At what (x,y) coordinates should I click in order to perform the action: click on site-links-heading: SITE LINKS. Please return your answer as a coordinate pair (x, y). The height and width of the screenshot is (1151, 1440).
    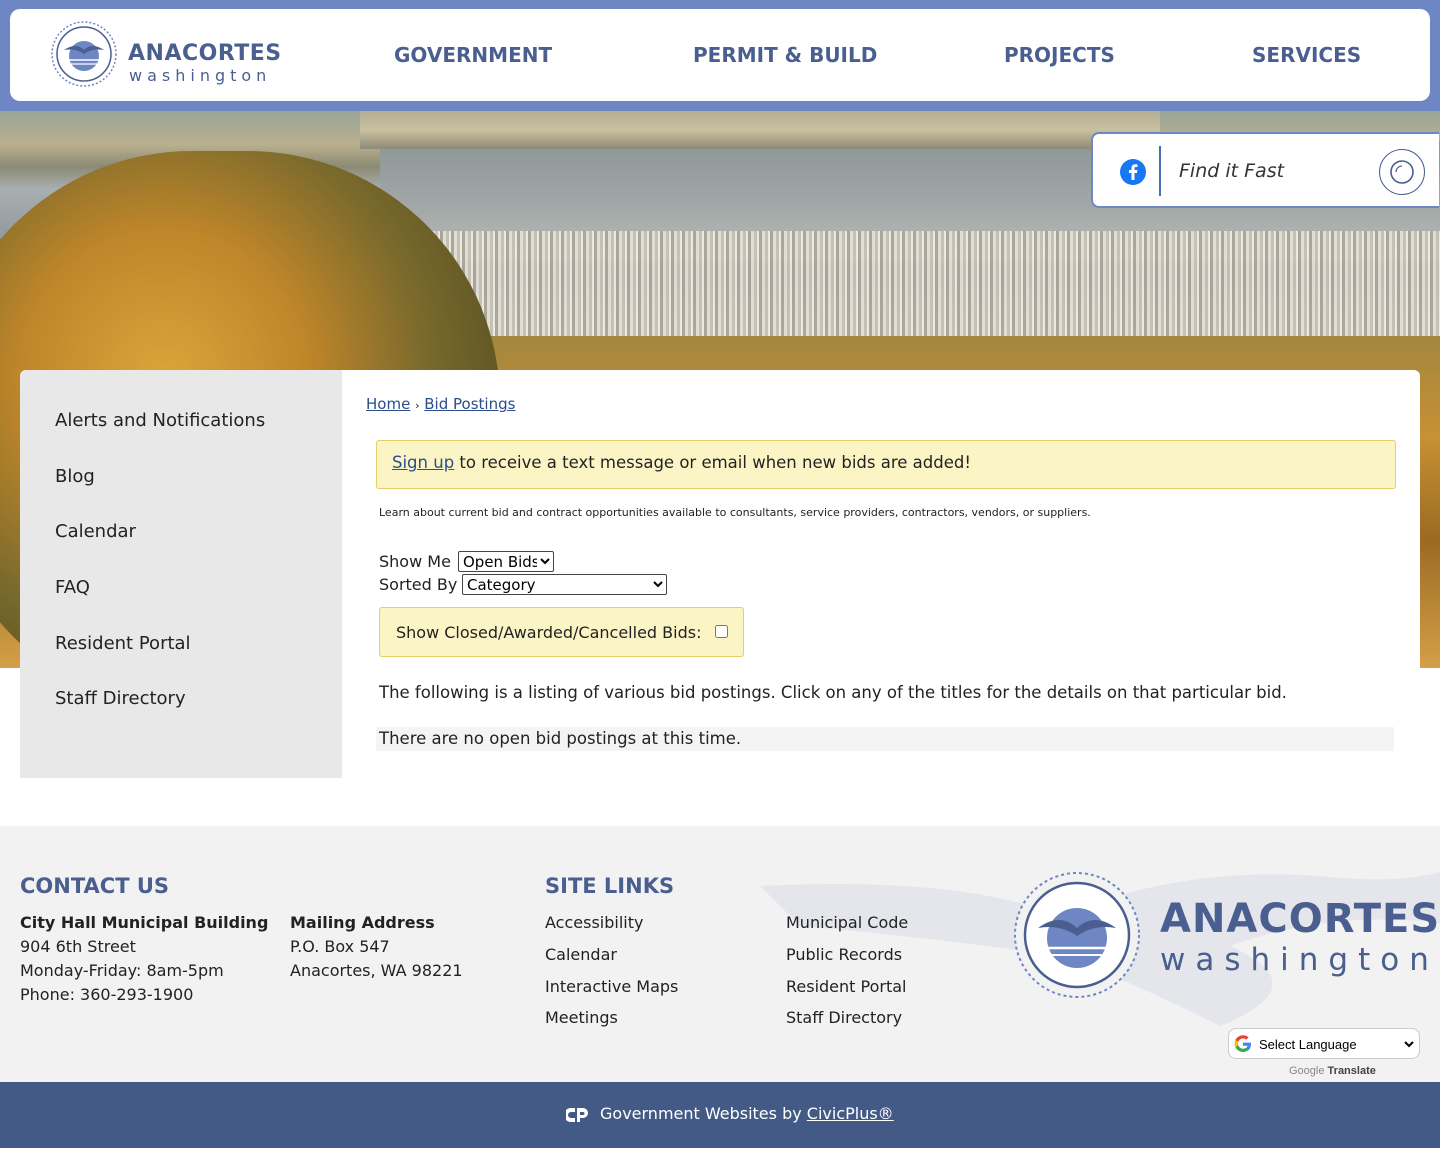
    Looking at the image, I should click on (610, 886).